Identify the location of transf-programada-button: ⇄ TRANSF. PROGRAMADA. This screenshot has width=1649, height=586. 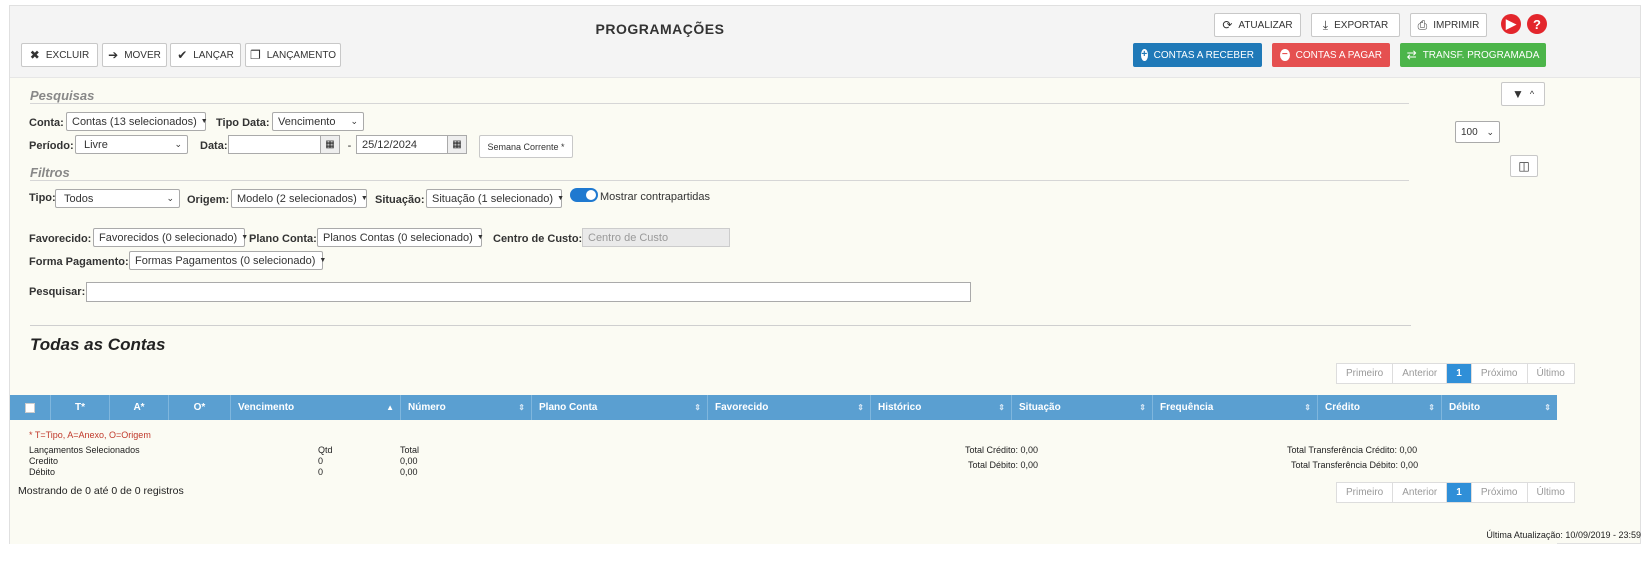
(1473, 55).